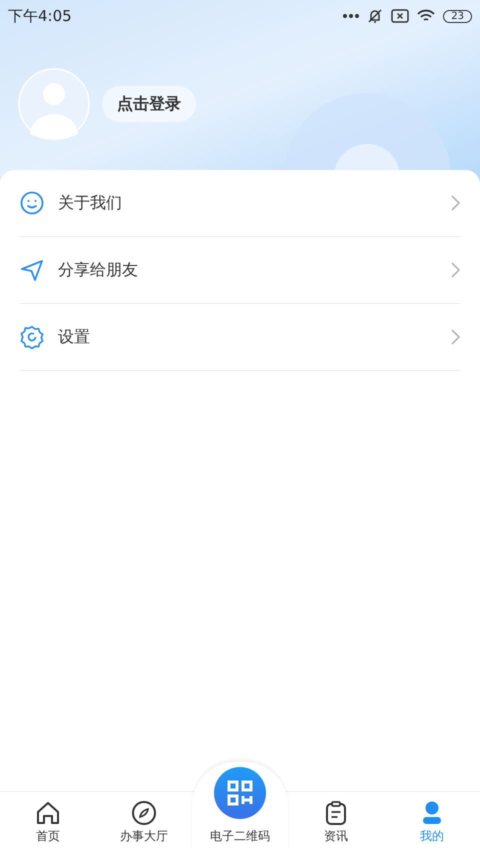 This screenshot has width=480, height=853. Describe the element at coordinates (32, 203) in the screenshot. I see `smiley-icon` at that location.